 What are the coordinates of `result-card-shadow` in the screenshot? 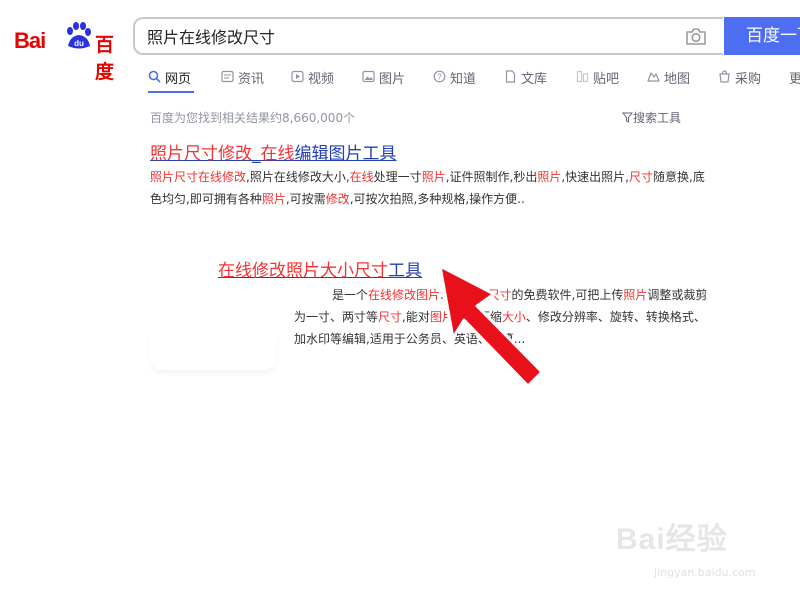 It's located at (213, 350).